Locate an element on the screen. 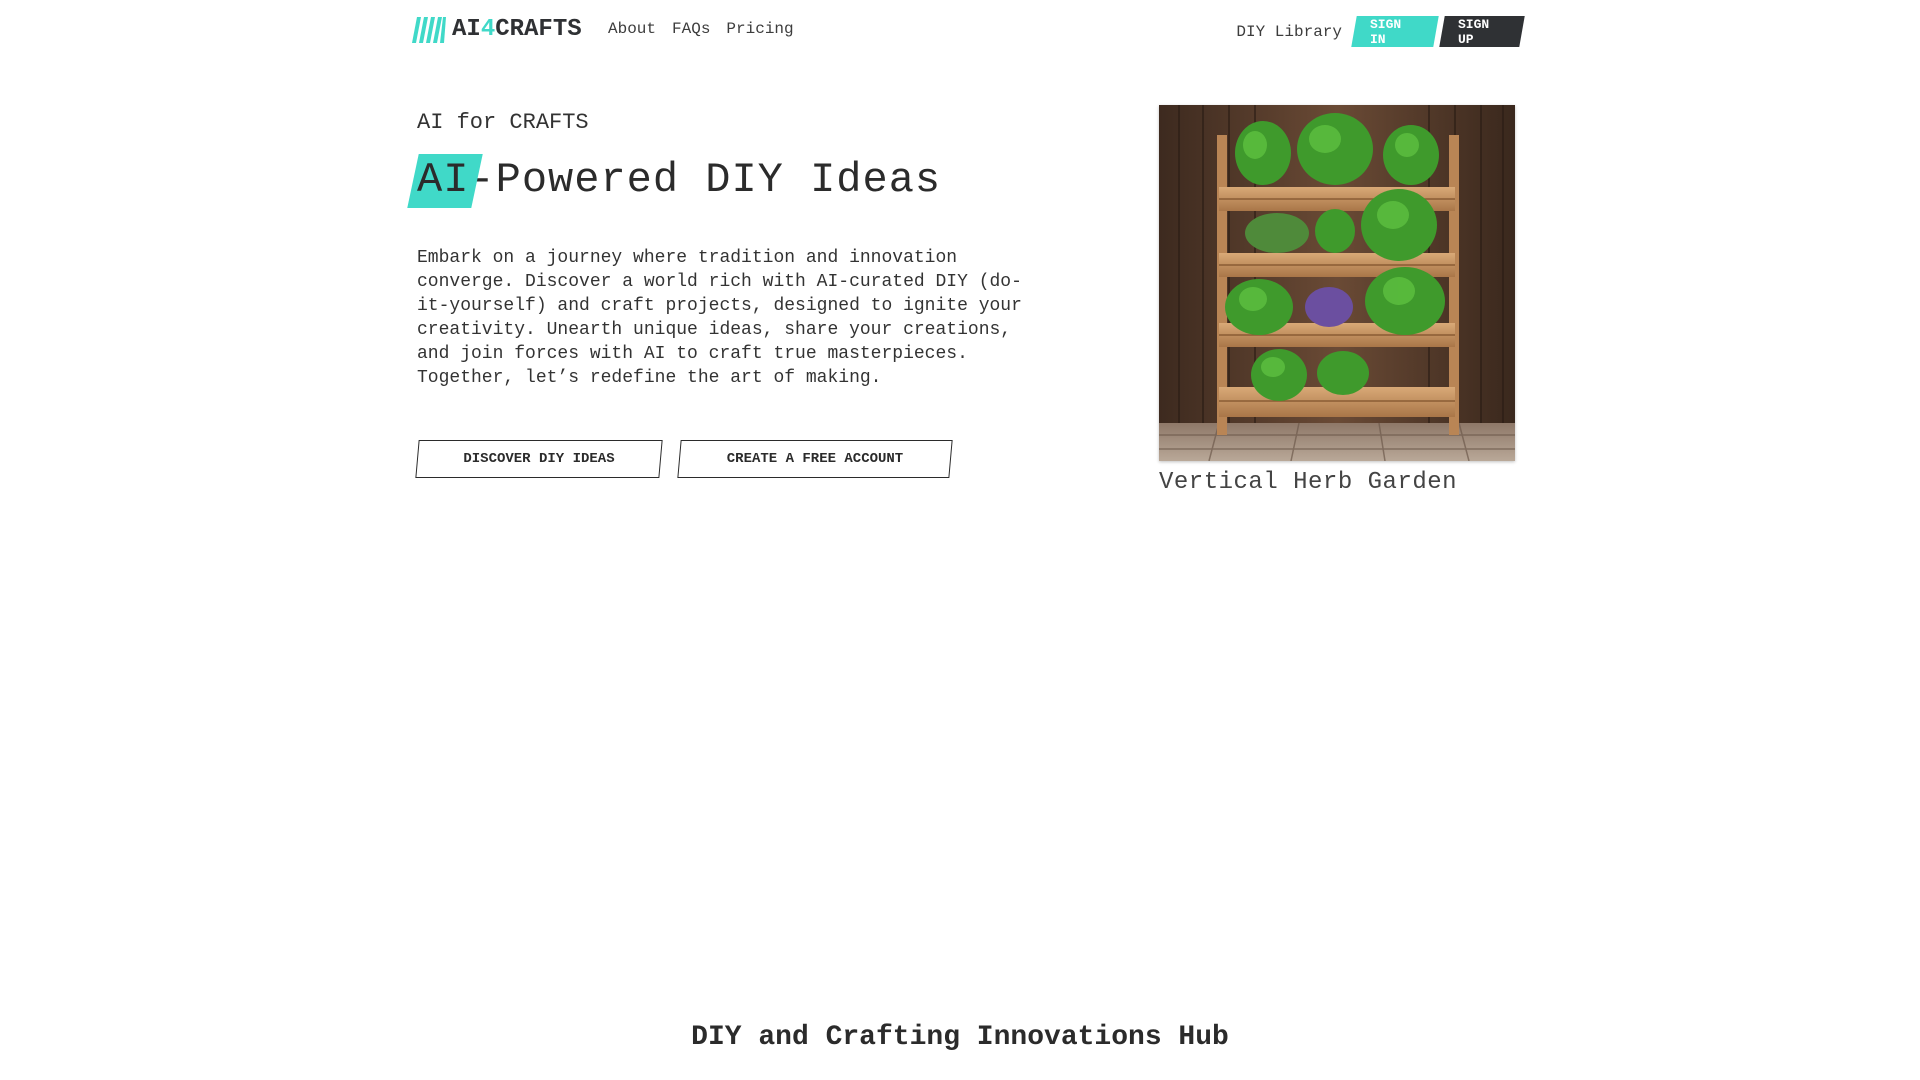 This screenshot has width=1920, height=1080. featured-project-caption: Vertical Herb Garden is located at coordinates (1337, 482).